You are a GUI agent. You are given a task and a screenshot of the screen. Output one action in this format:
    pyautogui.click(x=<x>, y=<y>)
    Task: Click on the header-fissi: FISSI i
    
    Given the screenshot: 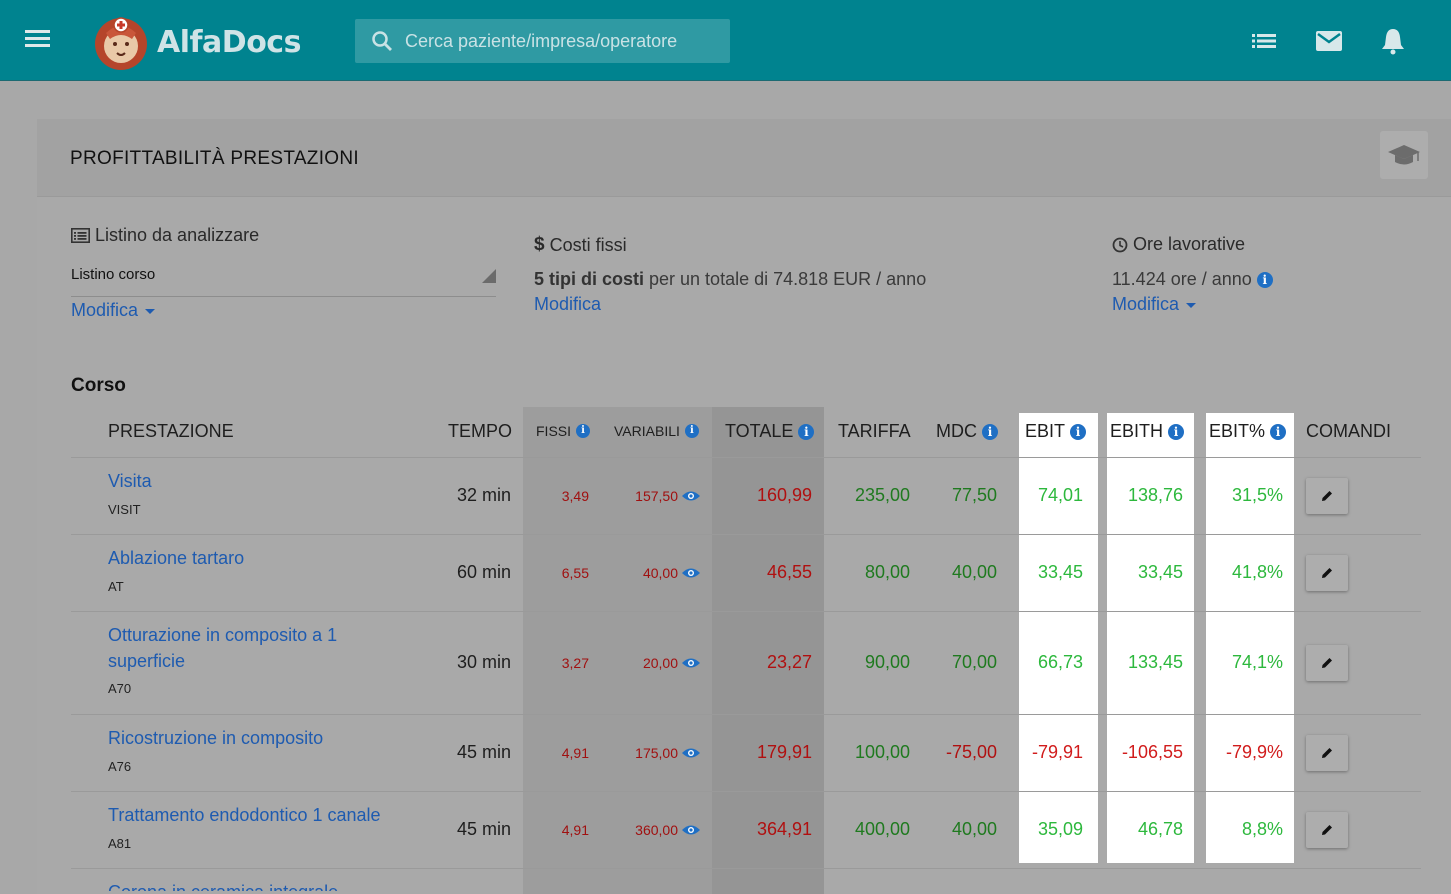 What is the action you would take?
    pyautogui.click(x=563, y=431)
    